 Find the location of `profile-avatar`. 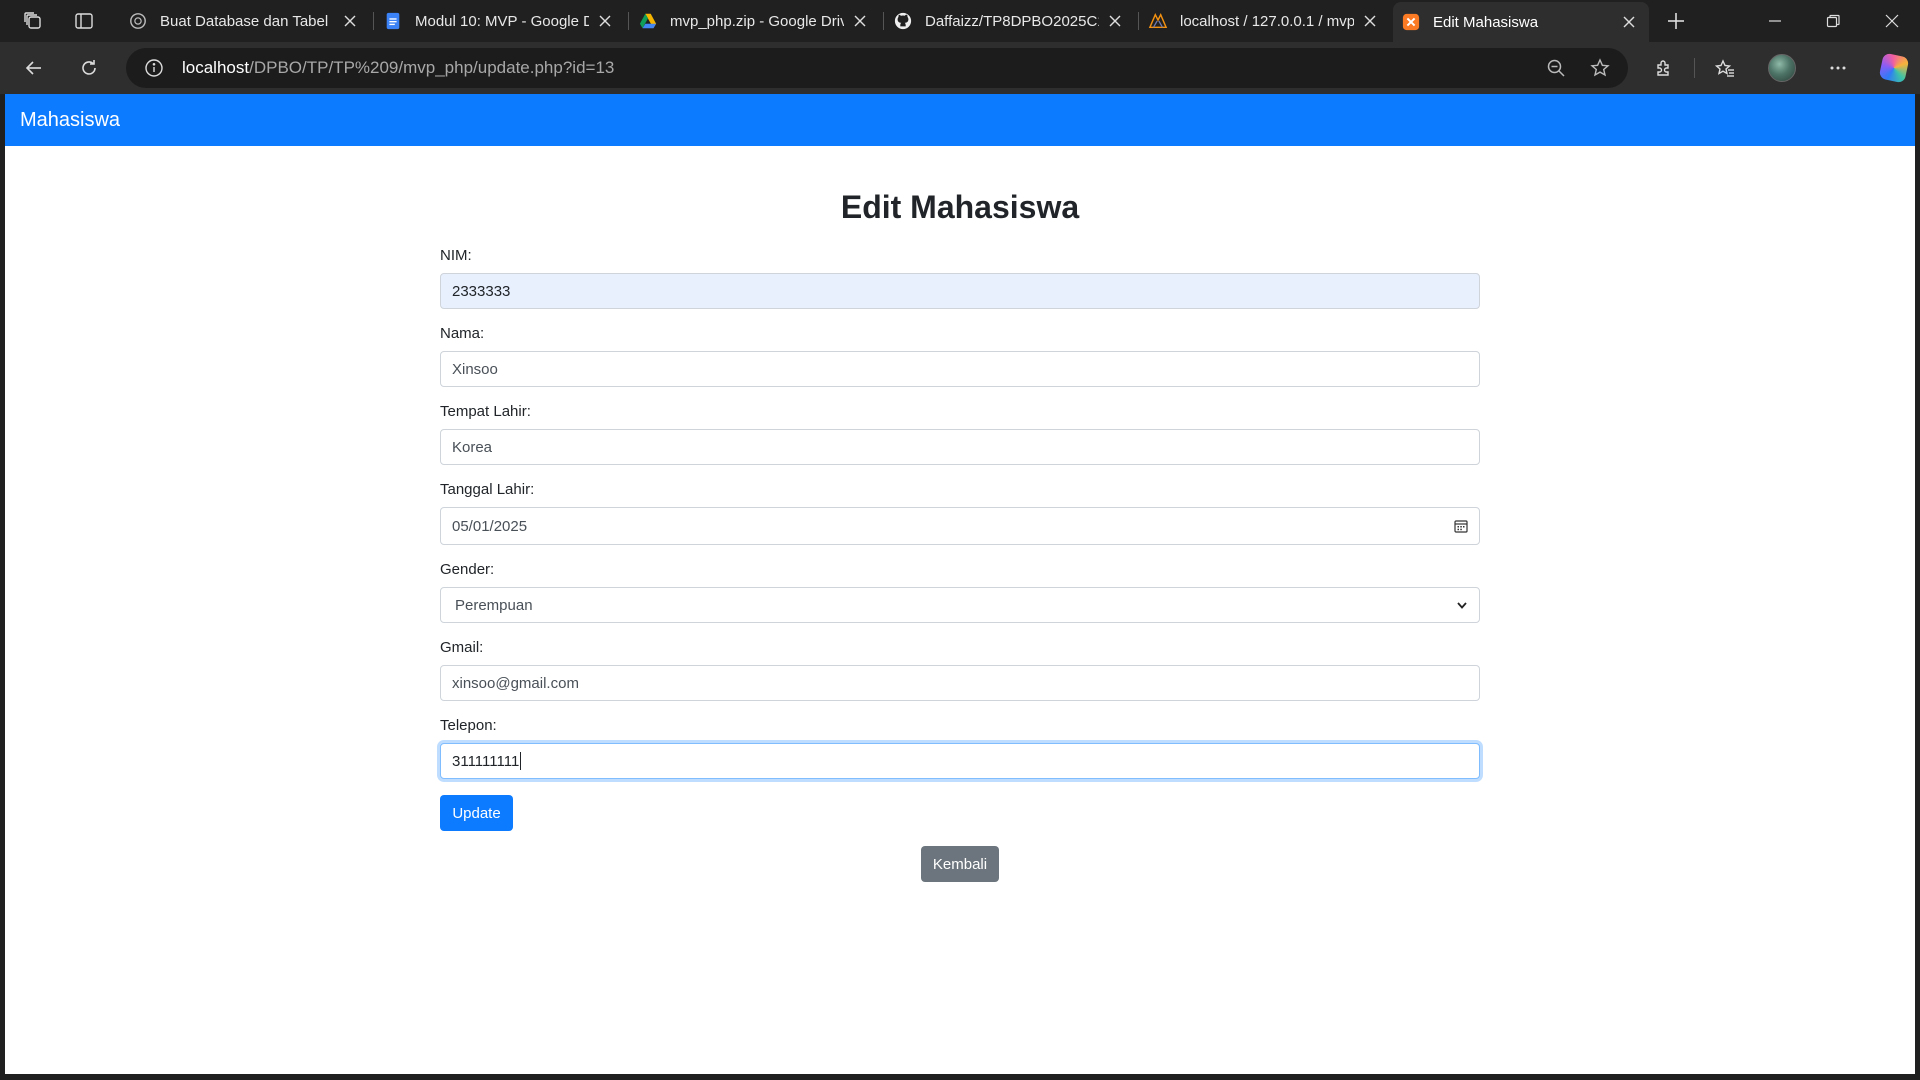

profile-avatar is located at coordinates (1782, 68).